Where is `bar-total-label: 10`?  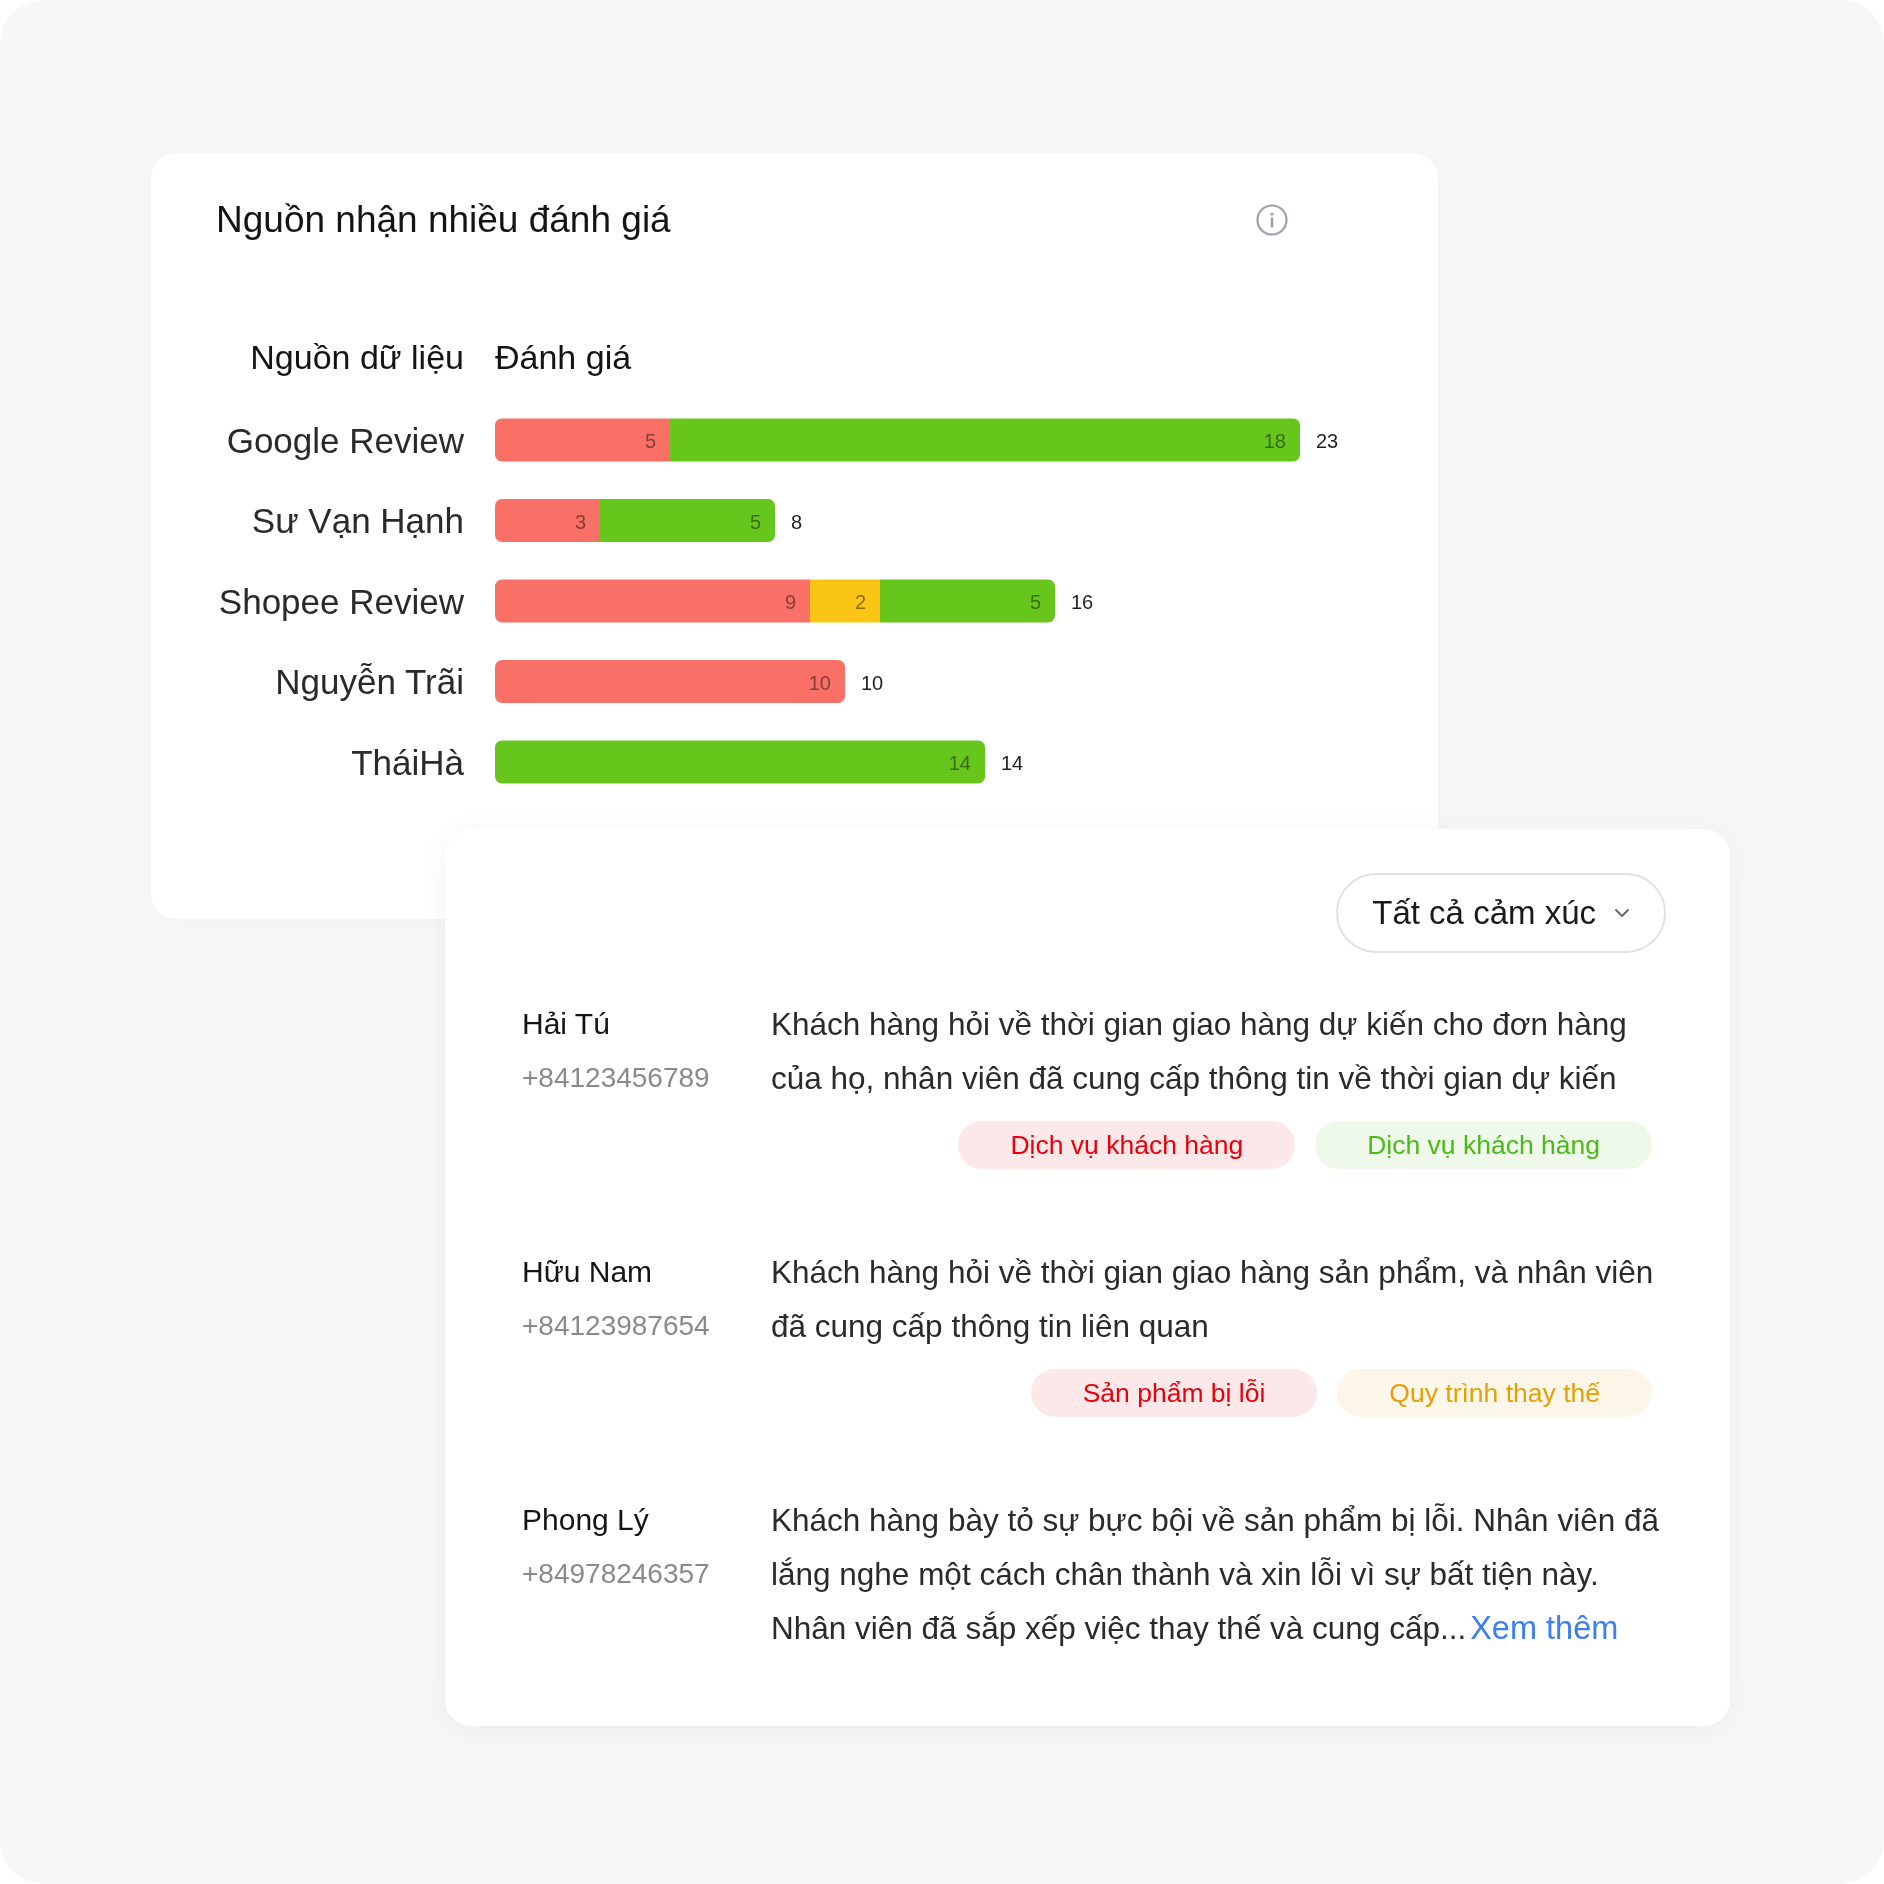 bar-total-label: 10 is located at coordinates (872, 682).